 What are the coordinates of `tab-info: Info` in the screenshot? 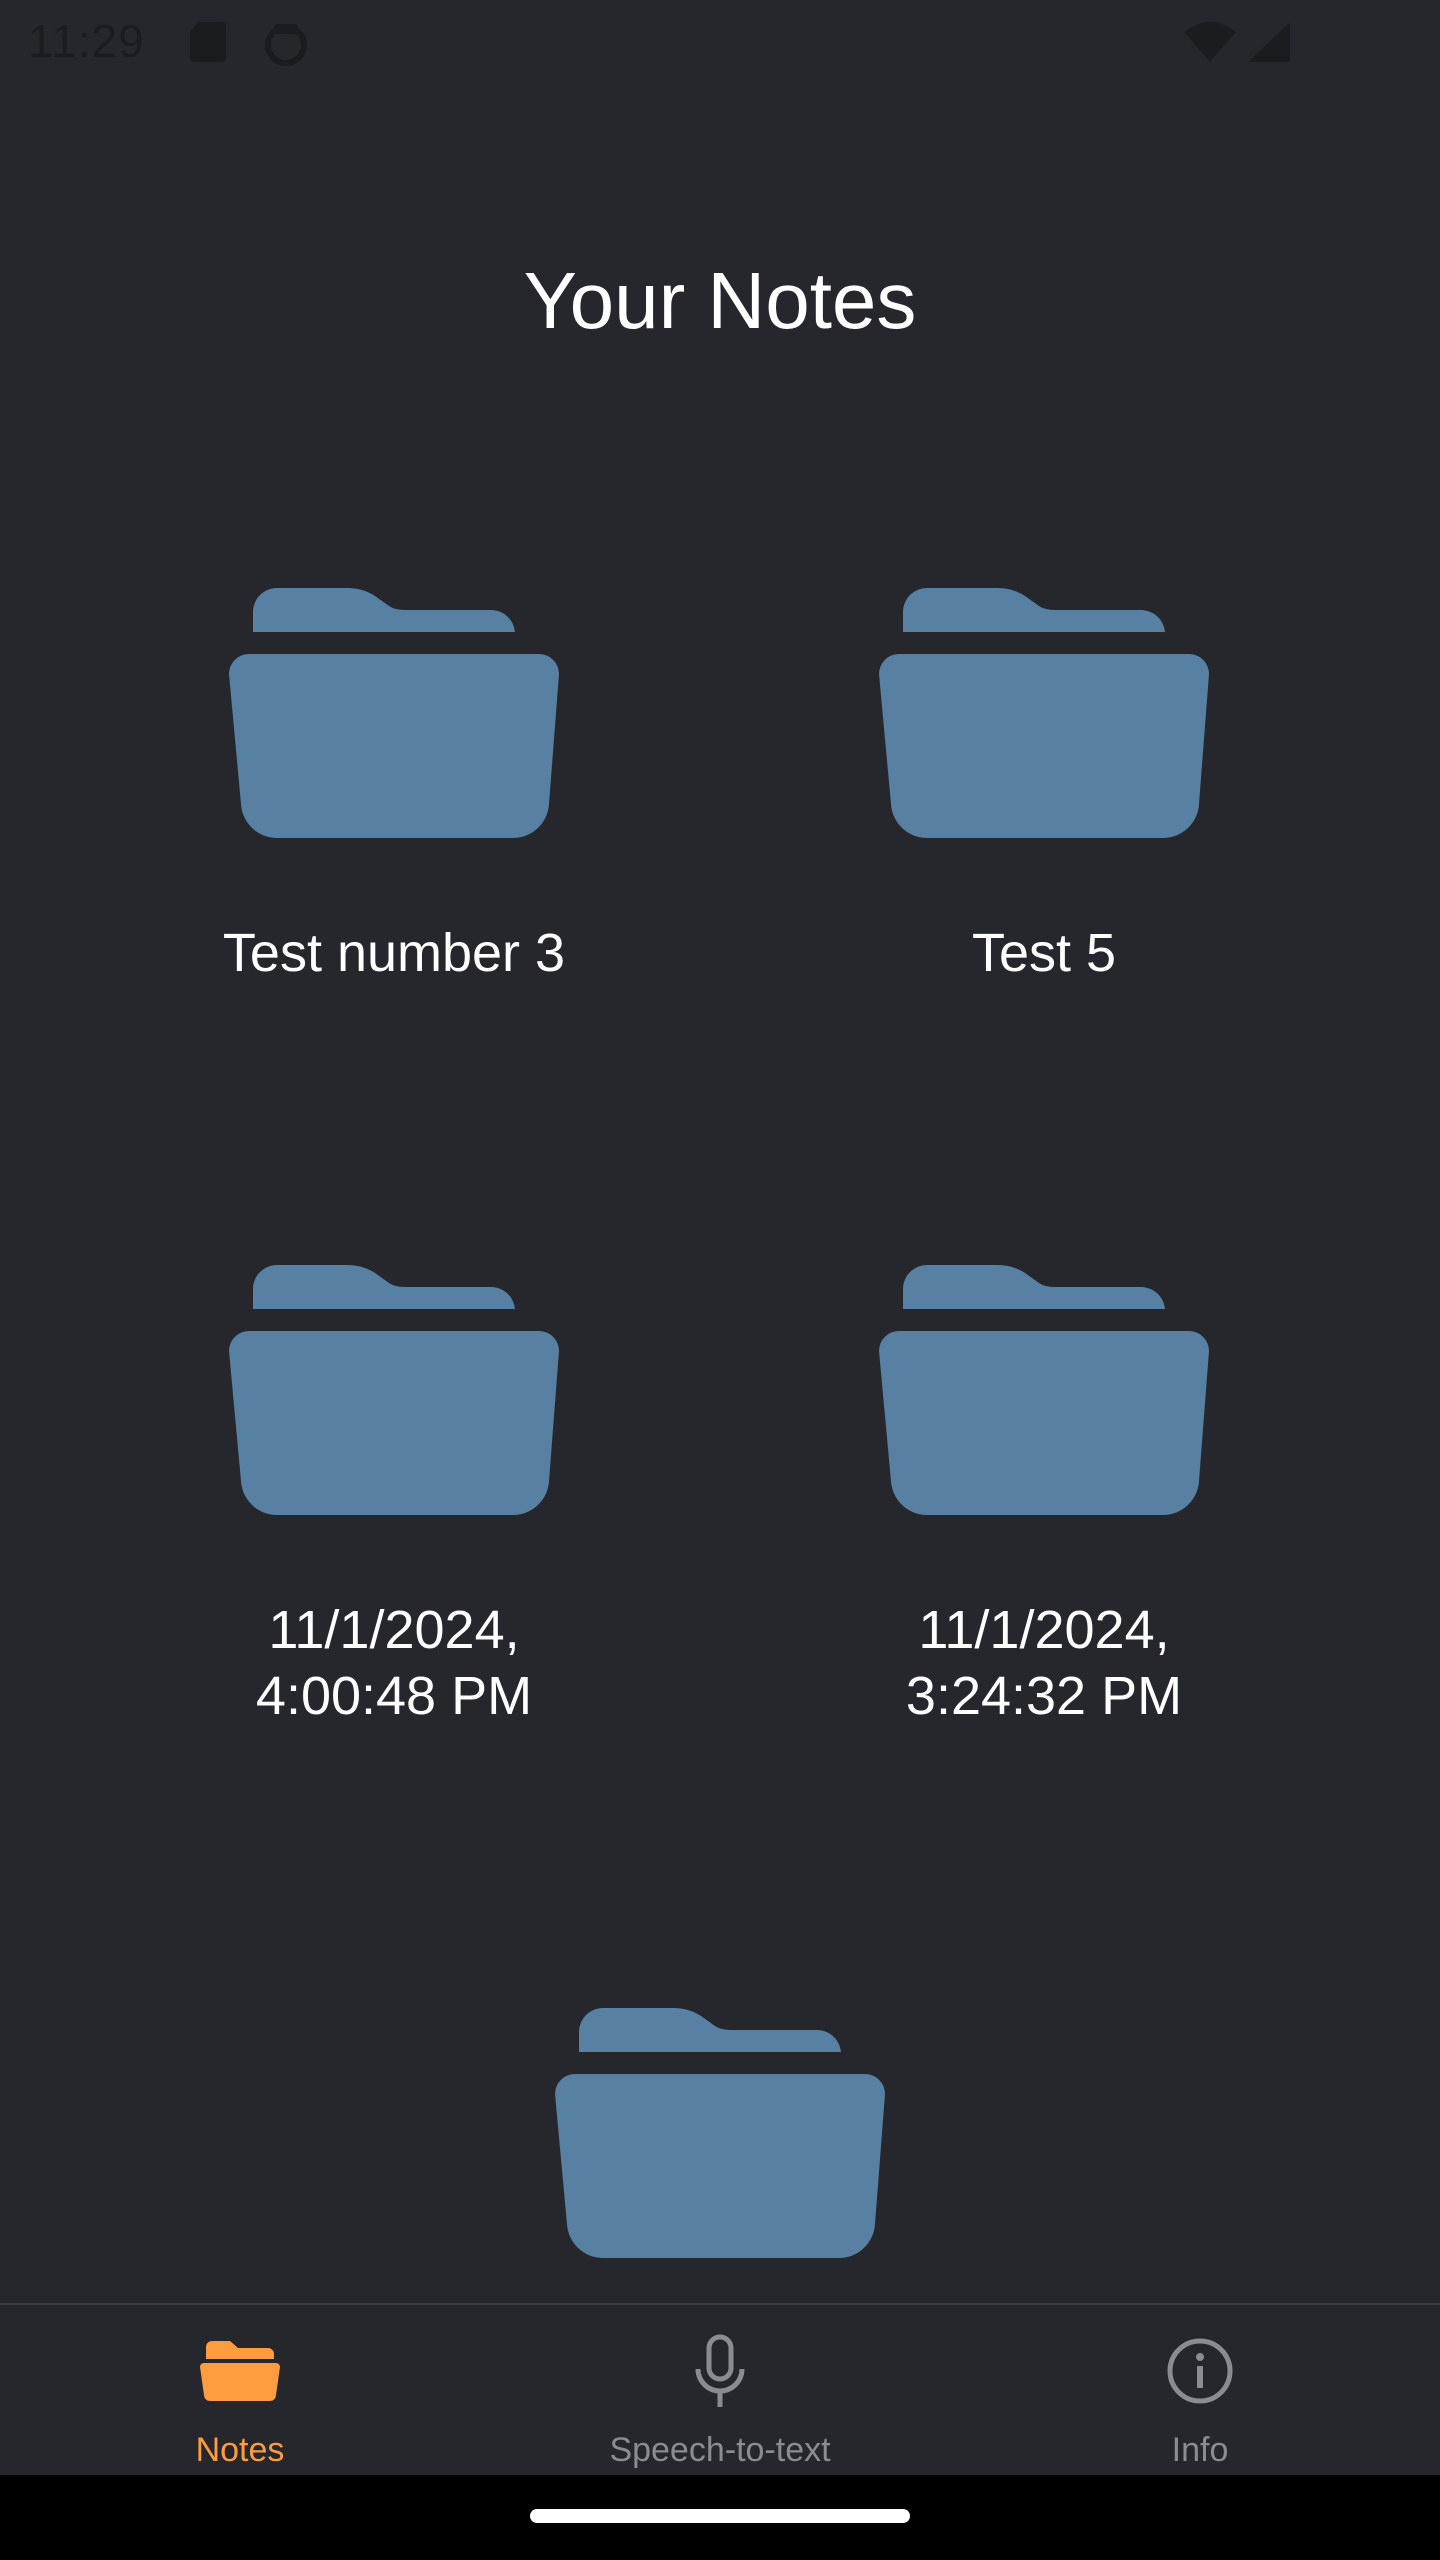 It's located at (1200, 2391).